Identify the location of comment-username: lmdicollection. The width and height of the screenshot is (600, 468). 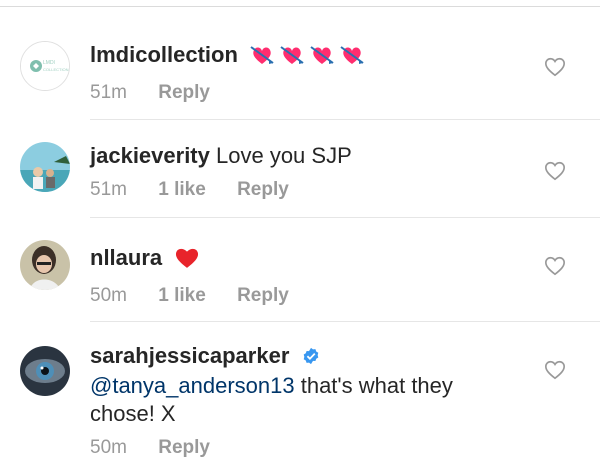
(164, 54).